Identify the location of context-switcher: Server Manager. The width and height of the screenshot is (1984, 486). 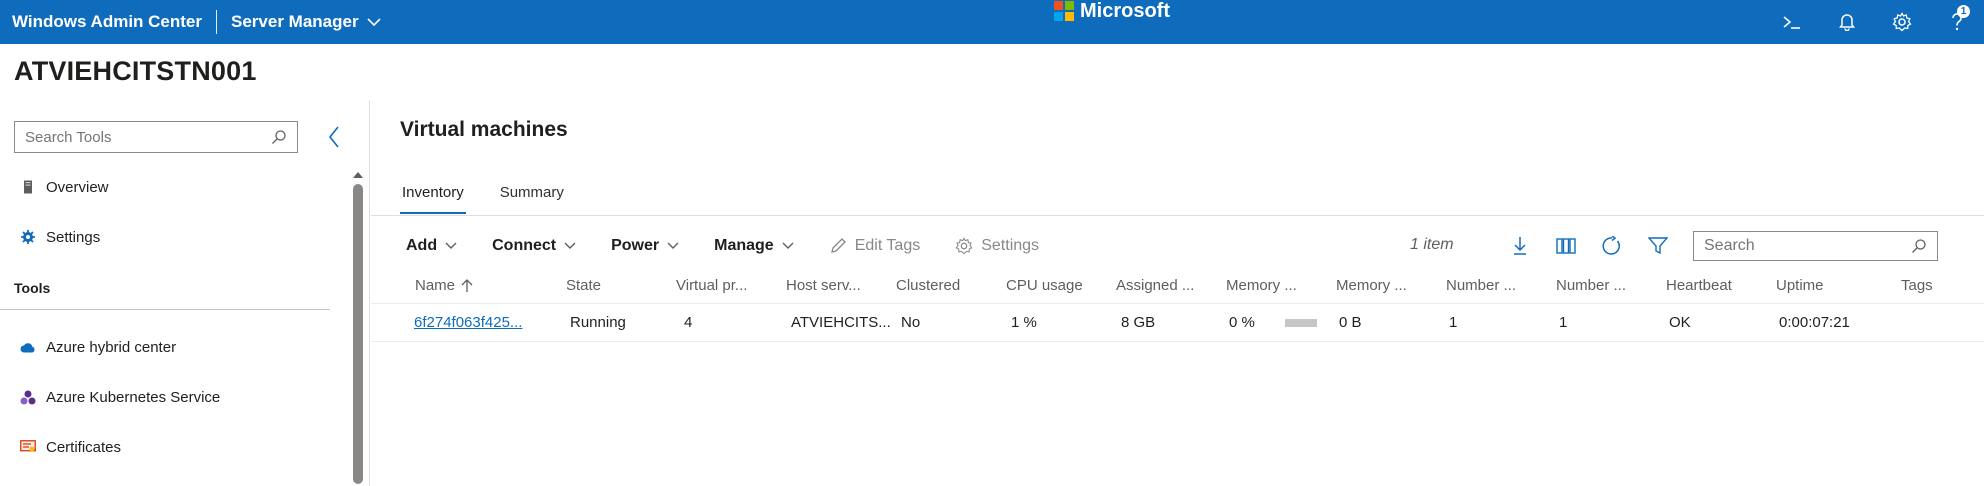
(306, 22).